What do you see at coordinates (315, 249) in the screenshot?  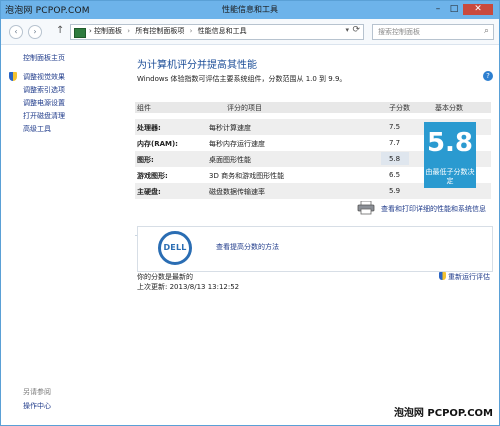 I see `oem-panel: DELL 查看提高分数的方法` at bounding box center [315, 249].